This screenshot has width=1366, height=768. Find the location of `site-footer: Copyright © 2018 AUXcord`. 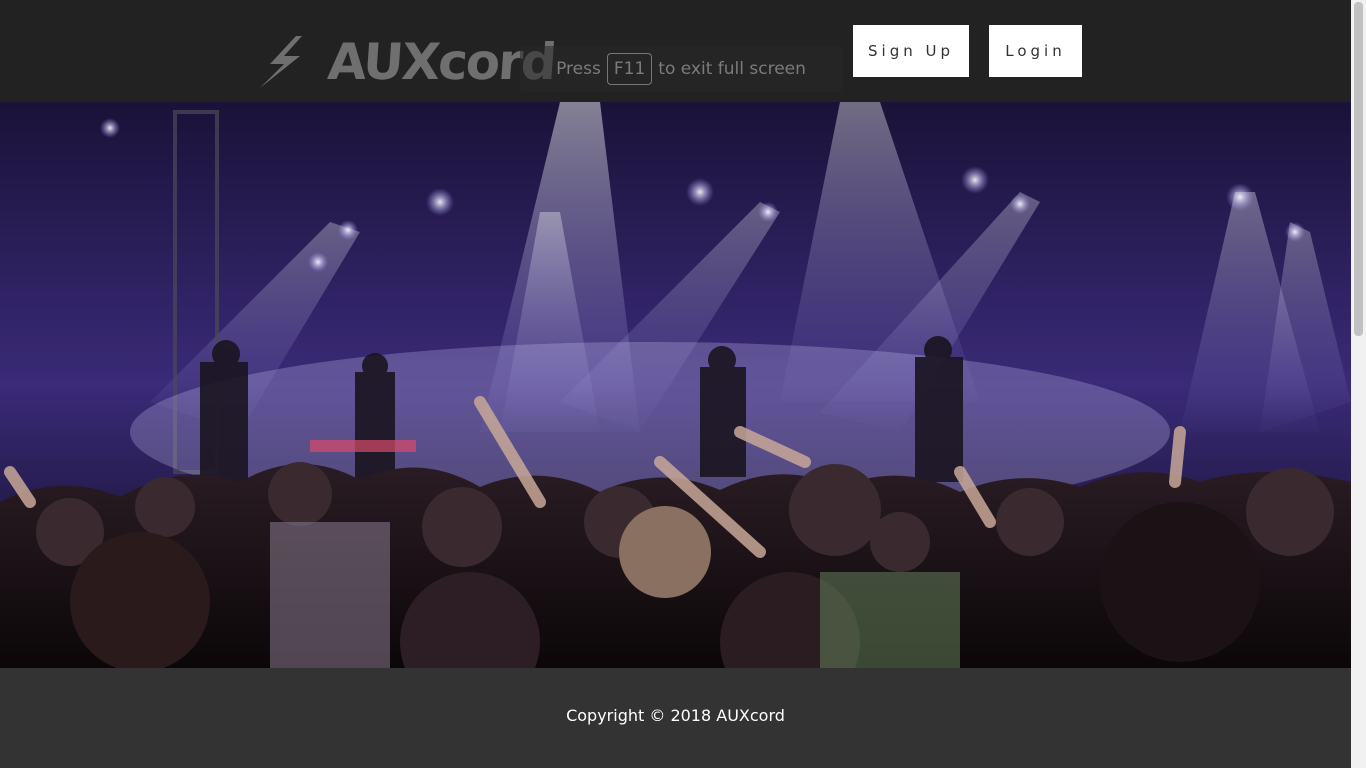

site-footer: Copyright © 2018 AUXcord is located at coordinates (675, 718).